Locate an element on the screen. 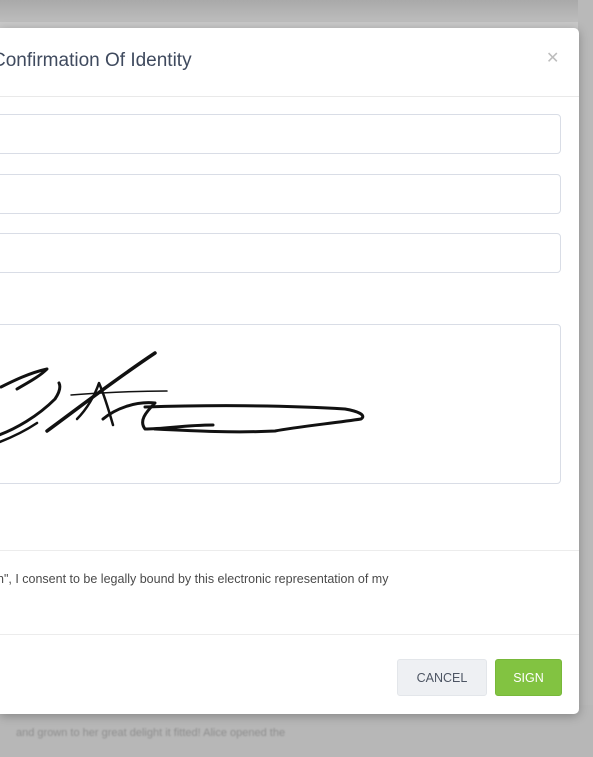 This screenshot has height=757, width=593. page-backdrop-right is located at coordinates (585, 378).